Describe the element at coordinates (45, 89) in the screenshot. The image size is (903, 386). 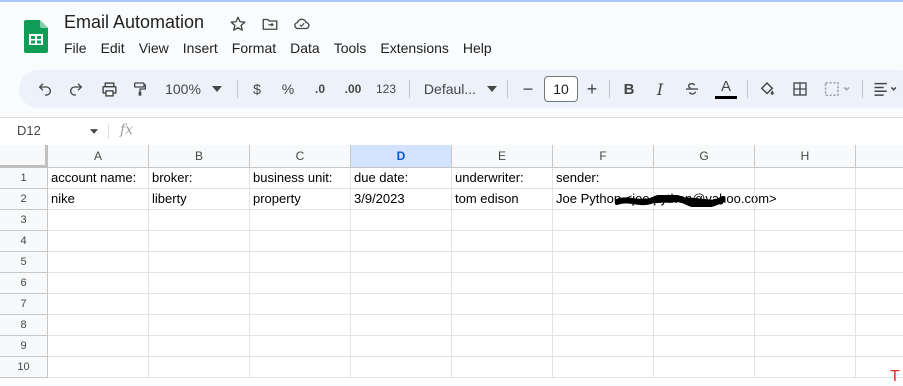
I see `undo-icon` at that location.